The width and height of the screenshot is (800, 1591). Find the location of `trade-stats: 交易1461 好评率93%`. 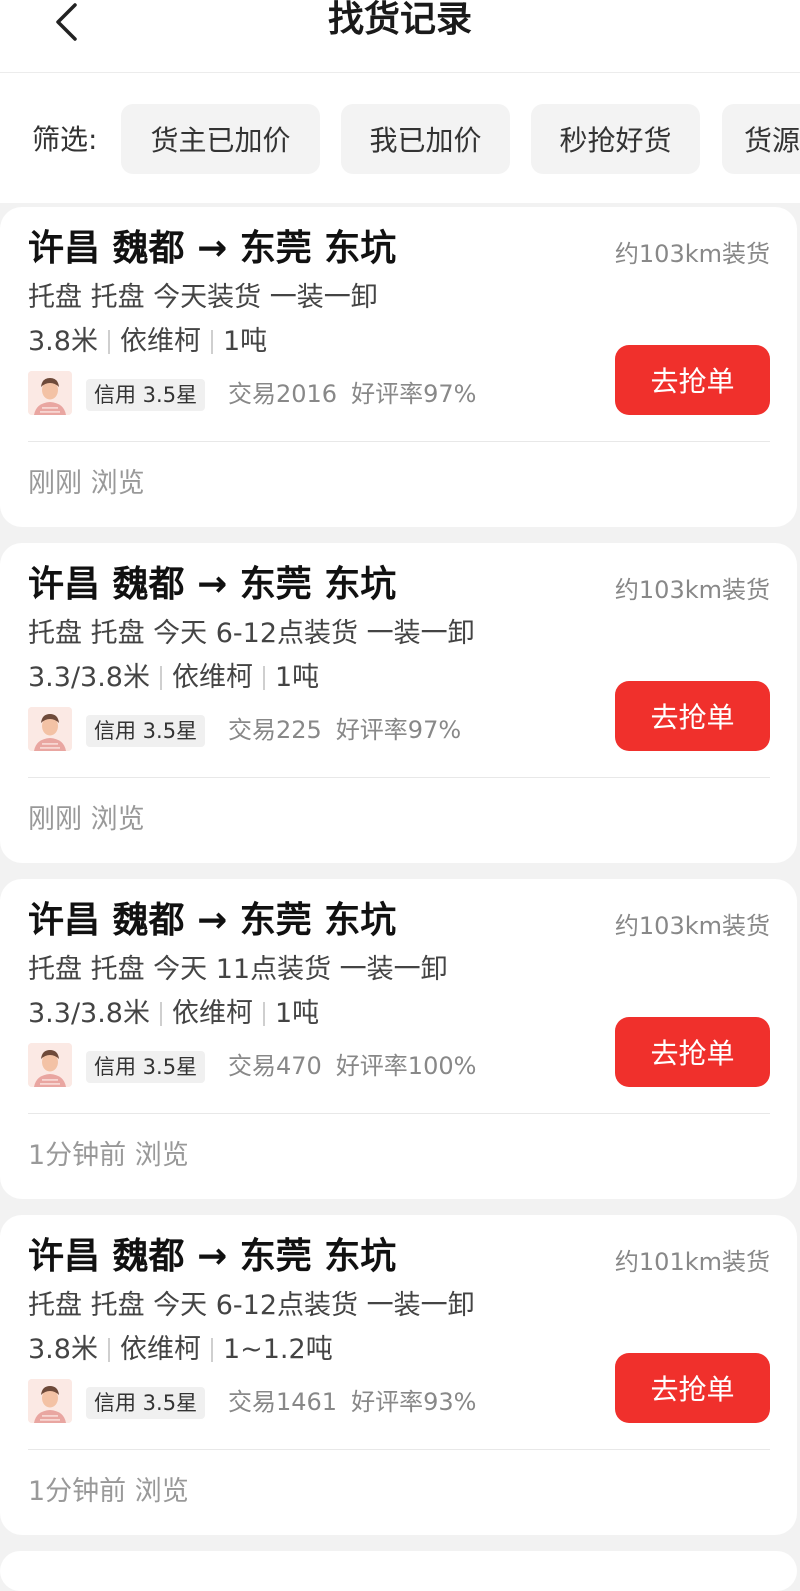

trade-stats: 交易1461 好评率93% is located at coordinates (352, 1402).